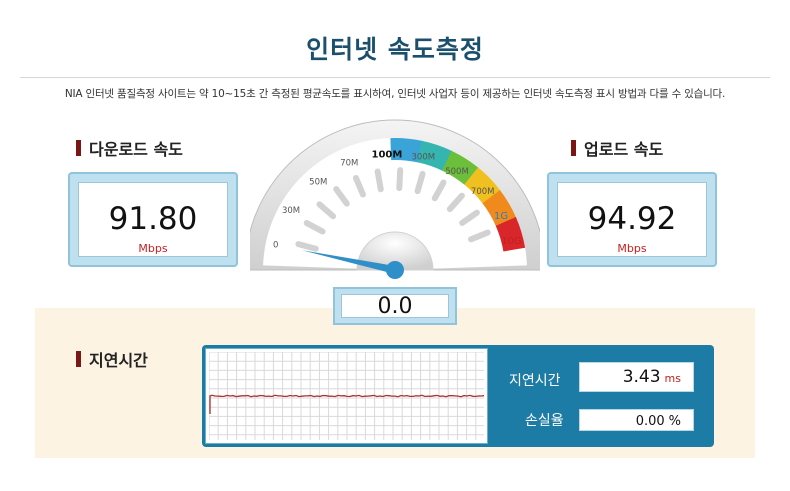  What do you see at coordinates (641, 377) in the screenshot?
I see `latency-value: 3.43` at bounding box center [641, 377].